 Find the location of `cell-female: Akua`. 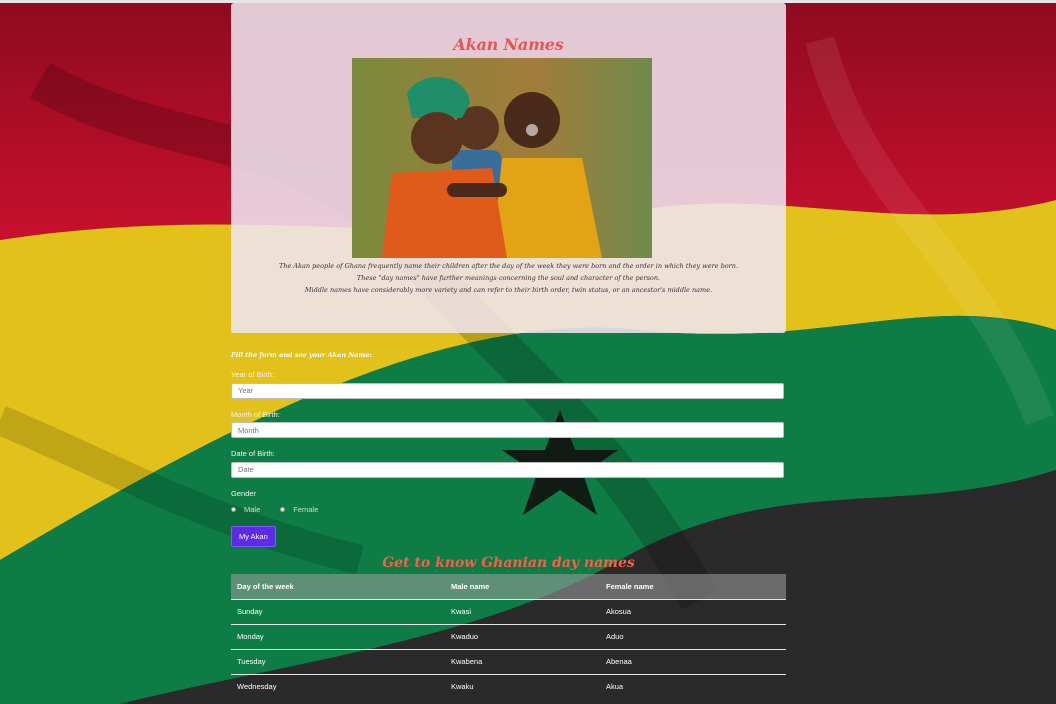

cell-female: Akua is located at coordinates (693, 686).